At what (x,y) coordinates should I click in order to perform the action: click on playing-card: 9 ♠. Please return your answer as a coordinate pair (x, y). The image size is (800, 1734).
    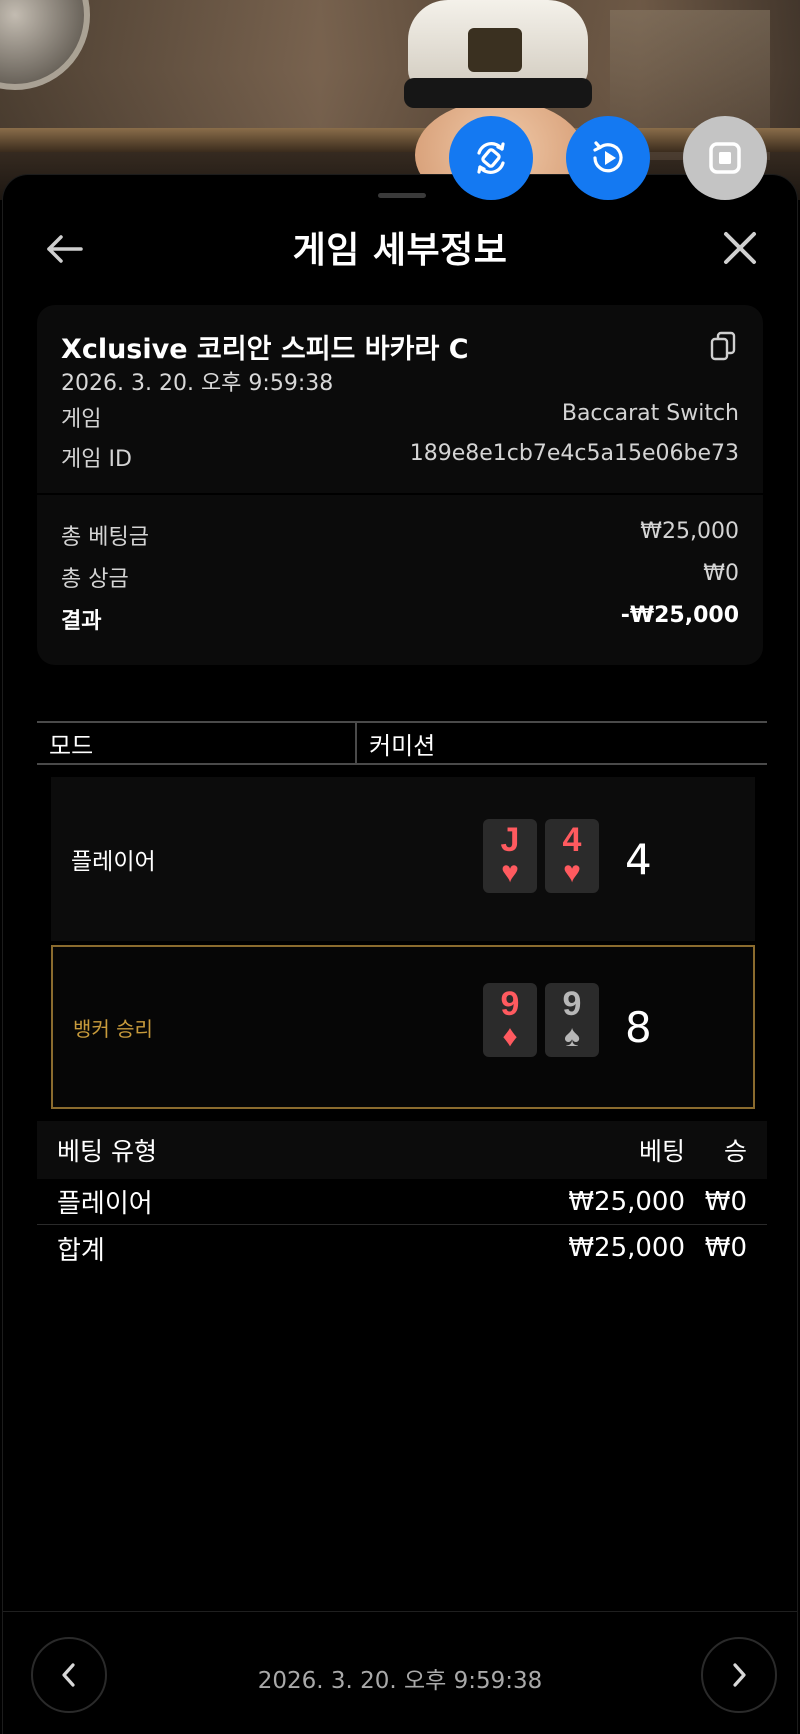
    Looking at the image, I should click on (572, 1020).